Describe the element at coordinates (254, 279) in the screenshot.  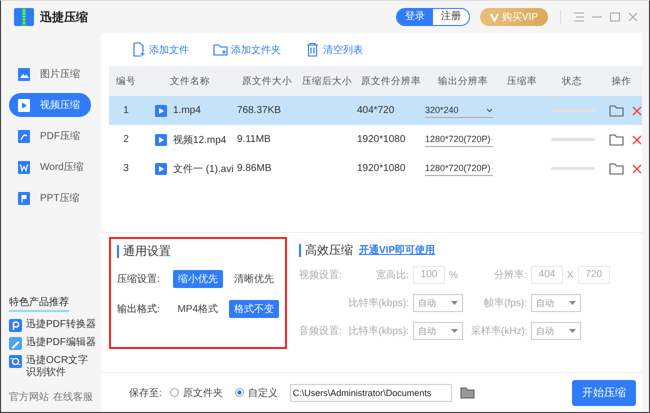
I see `option-button: 清晰优先` at that location.